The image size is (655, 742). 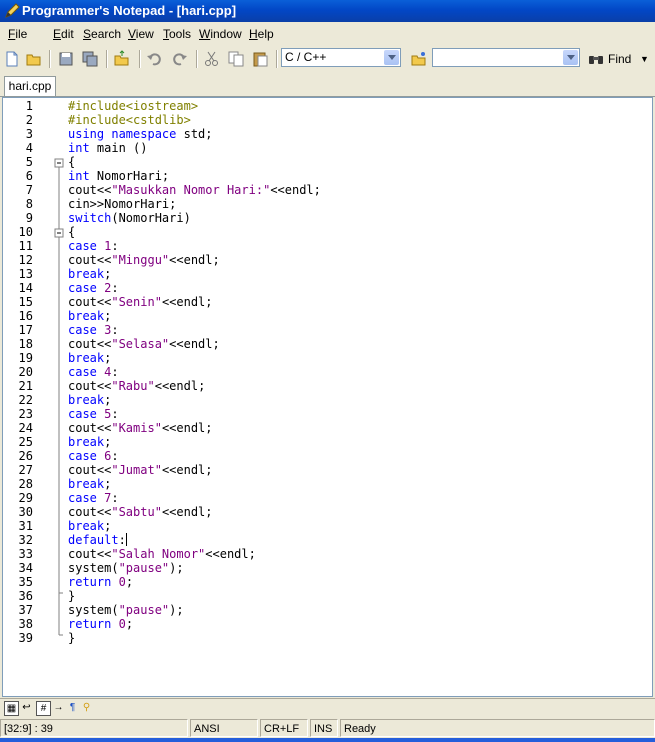 What do you see at coordinates (136, 386) in the screenshot?
I see `code-line: cout<<"Rabu"<<endl;` at bounding box center [136, 386].